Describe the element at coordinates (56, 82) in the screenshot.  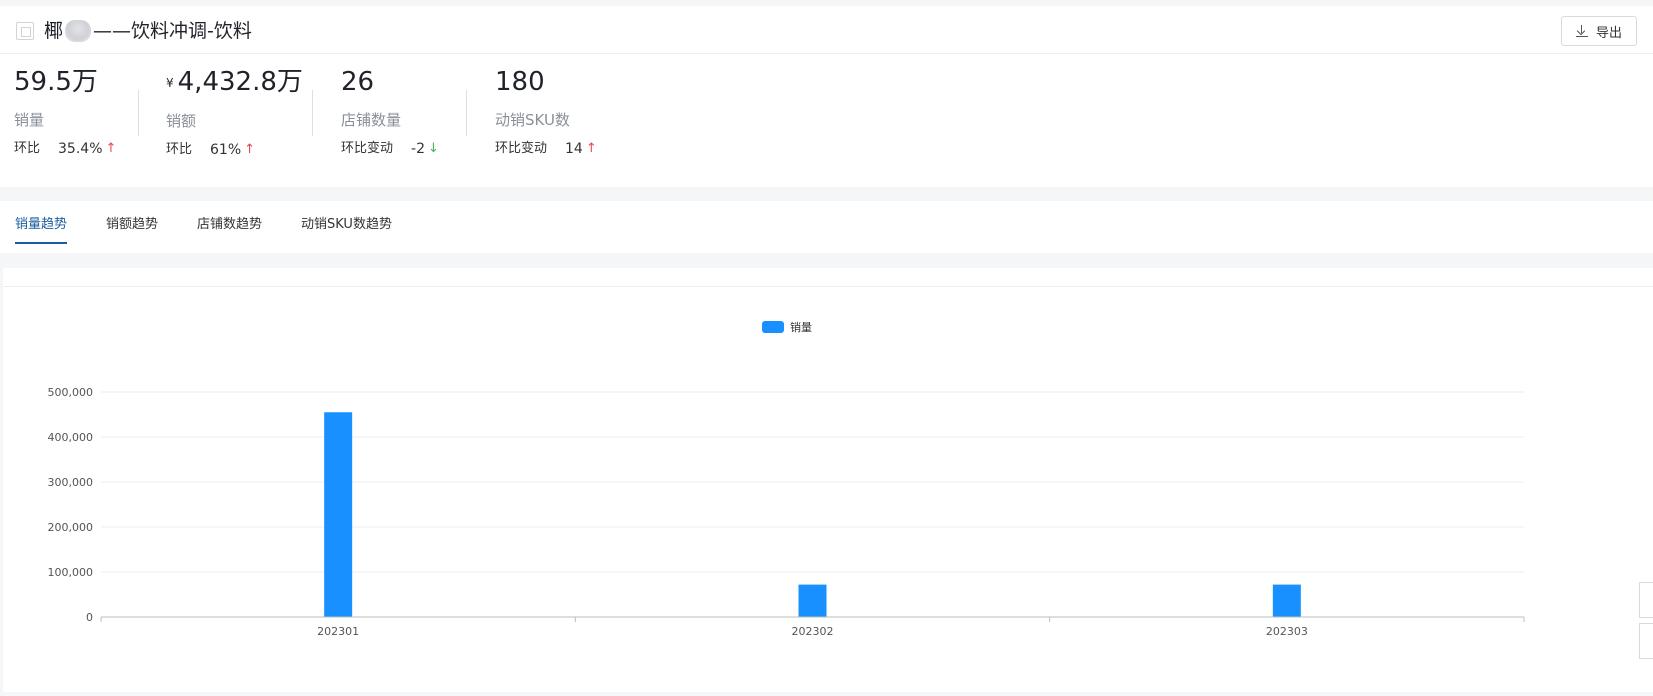
I see `metric-value: 59.5万` at that location.